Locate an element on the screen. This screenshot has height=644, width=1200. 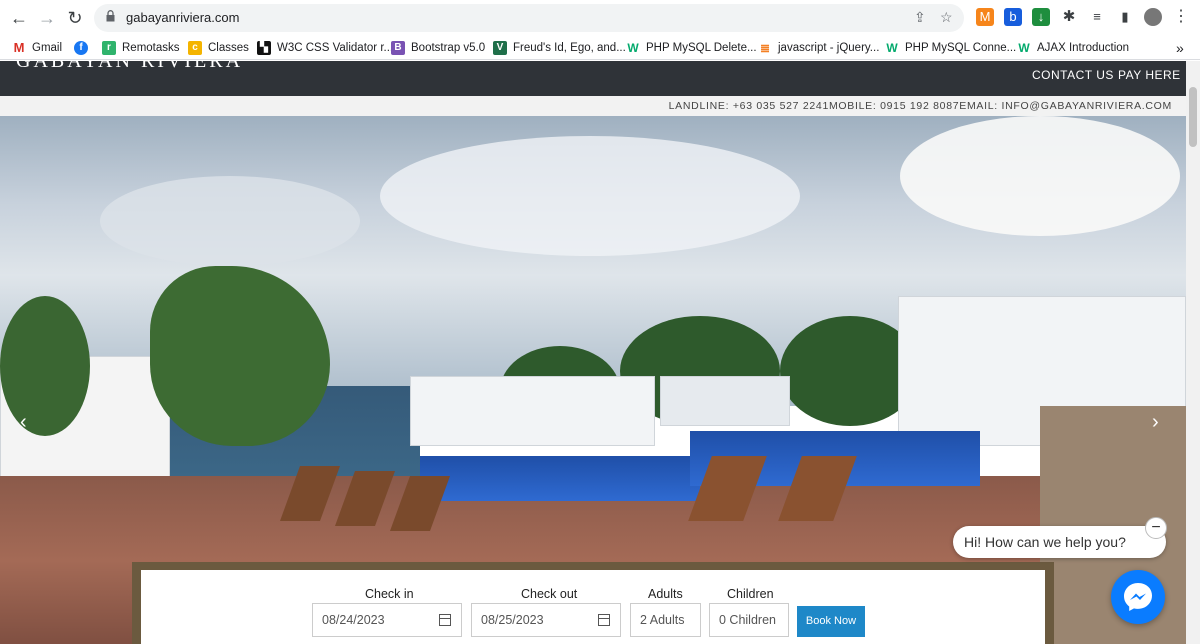
forward-icon: → is located at coordinates (47, 18).